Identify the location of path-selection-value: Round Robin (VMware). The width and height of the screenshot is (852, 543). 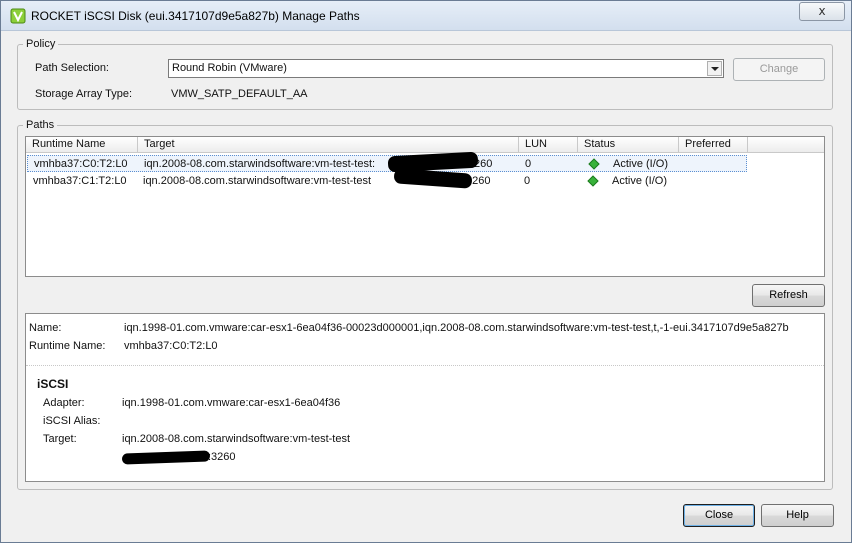
(229, 68).